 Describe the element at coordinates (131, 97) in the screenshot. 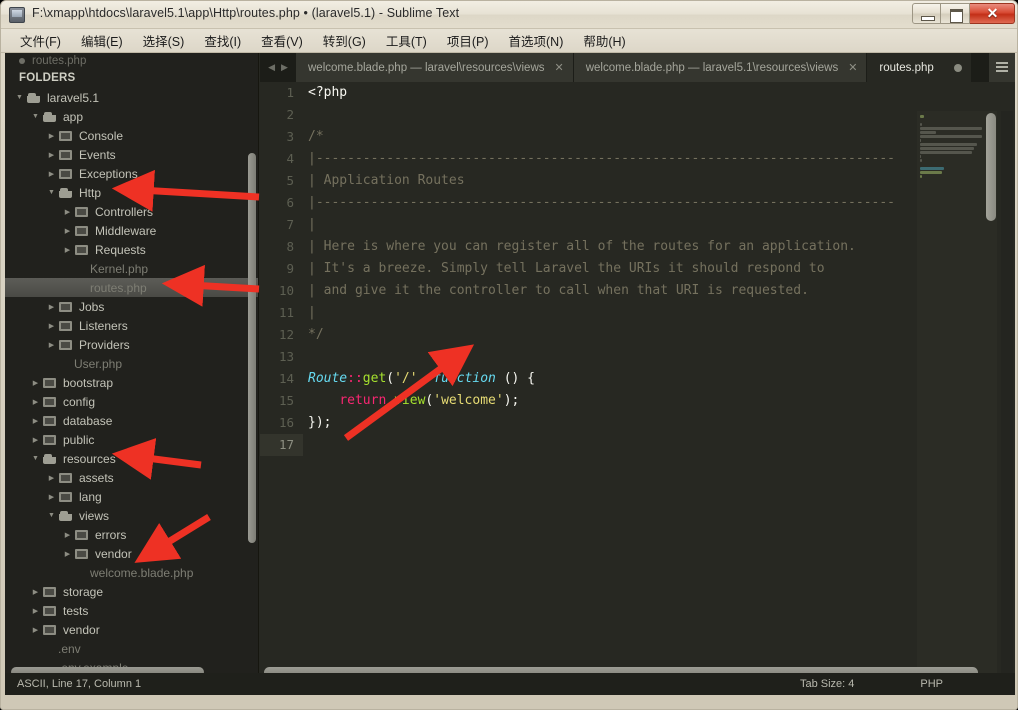

I see `tree-item-laravel5-1: ▼ laravel5.1` at that location.